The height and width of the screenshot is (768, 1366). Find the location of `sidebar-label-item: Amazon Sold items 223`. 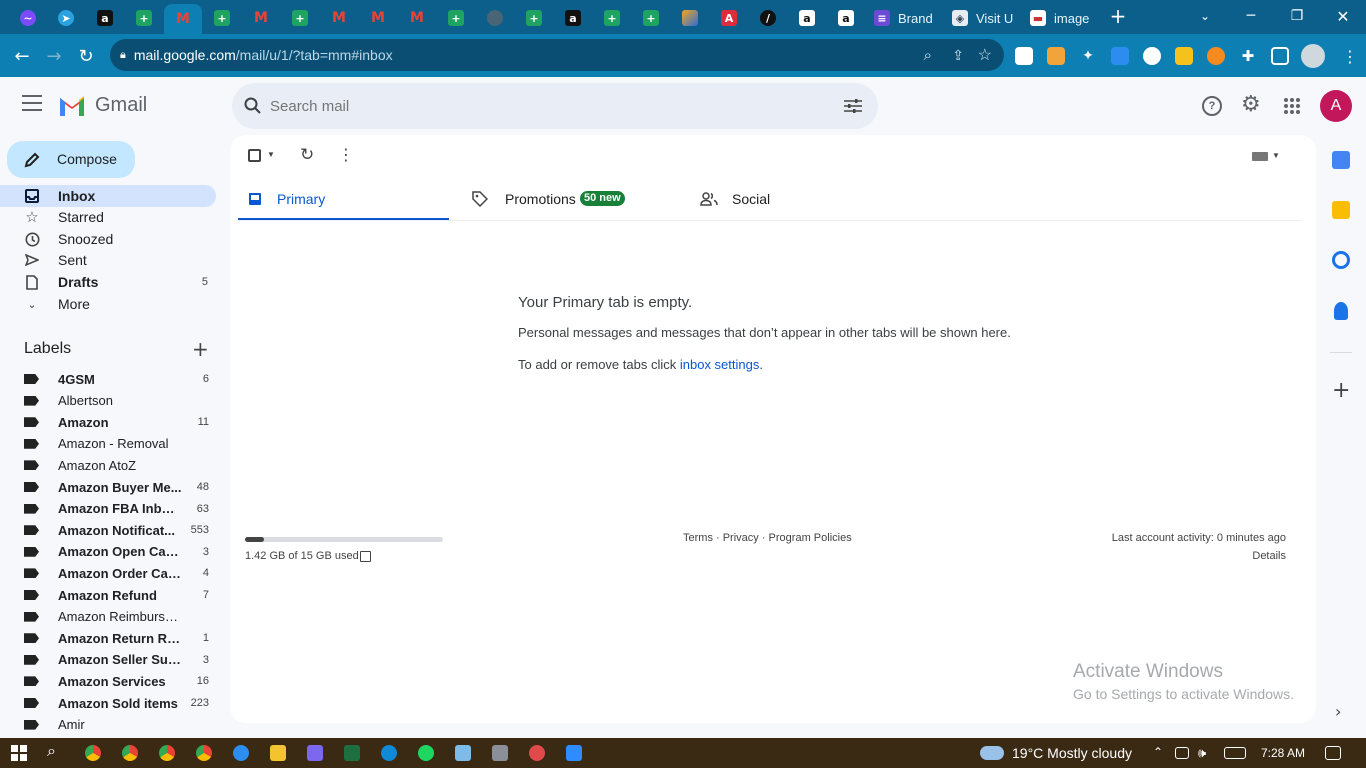

sidebar-label-item: Amazon Sold items 223 is located at coordinates (108, 703).